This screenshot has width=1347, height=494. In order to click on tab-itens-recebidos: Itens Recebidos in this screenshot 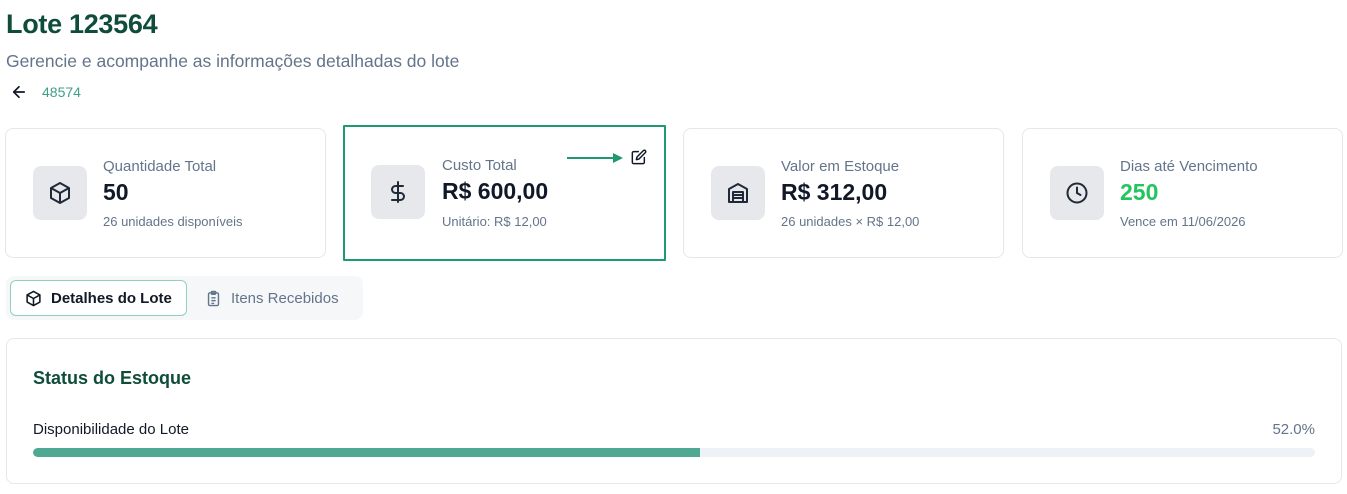, I will do `click(272, 298)`.